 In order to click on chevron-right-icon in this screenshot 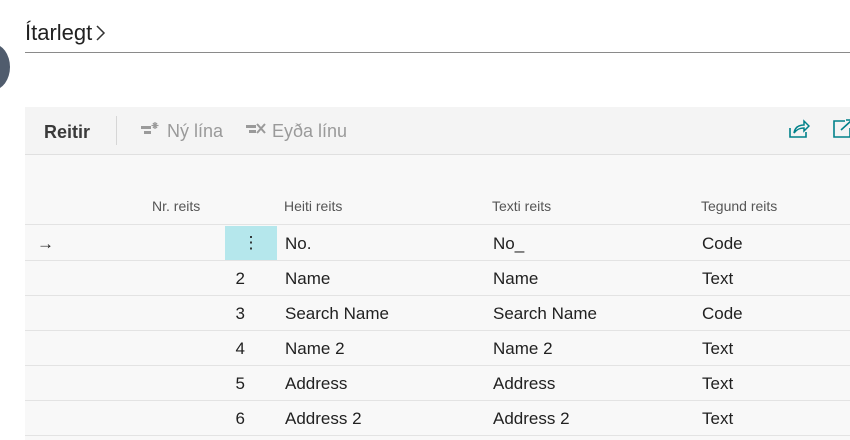, I will do `click(101, 33)`.